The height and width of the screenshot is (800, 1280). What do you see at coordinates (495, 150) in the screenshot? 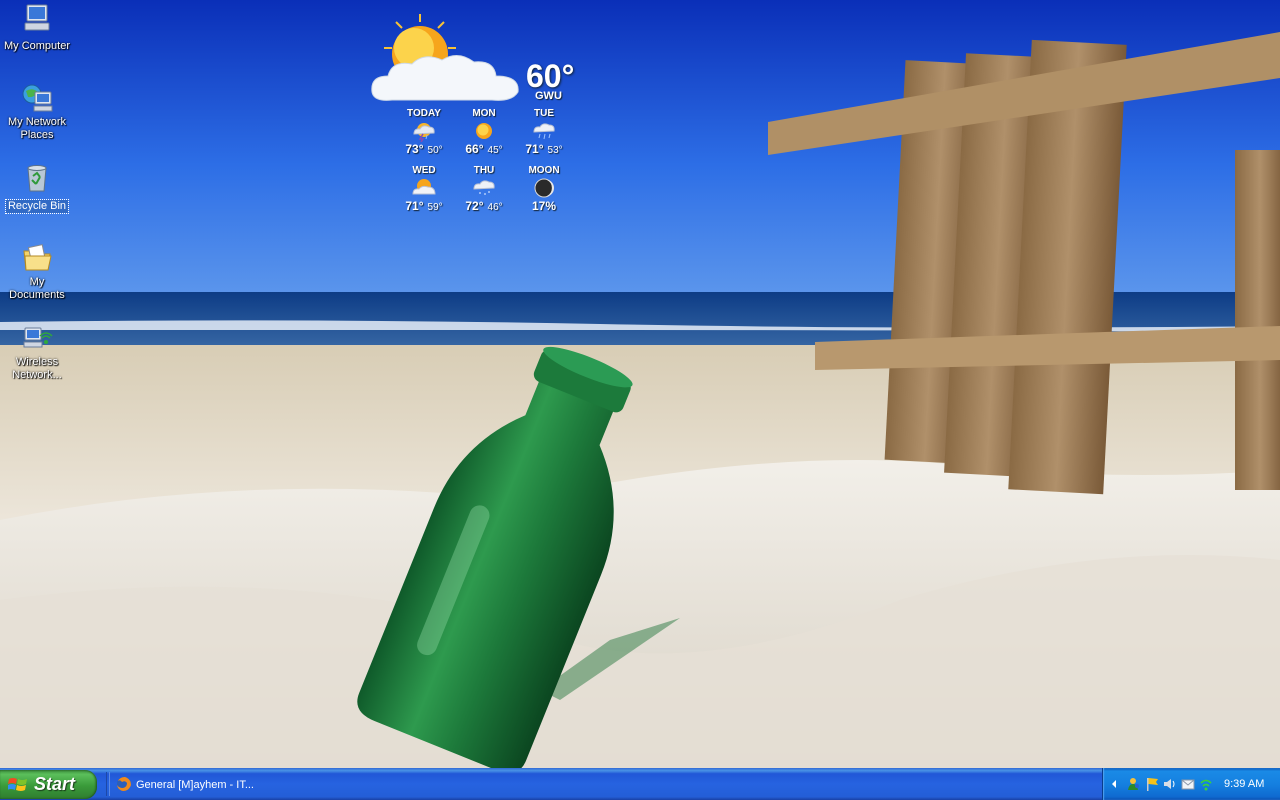
I see `forecast-low: 45°` at bounding box center [495, 150].